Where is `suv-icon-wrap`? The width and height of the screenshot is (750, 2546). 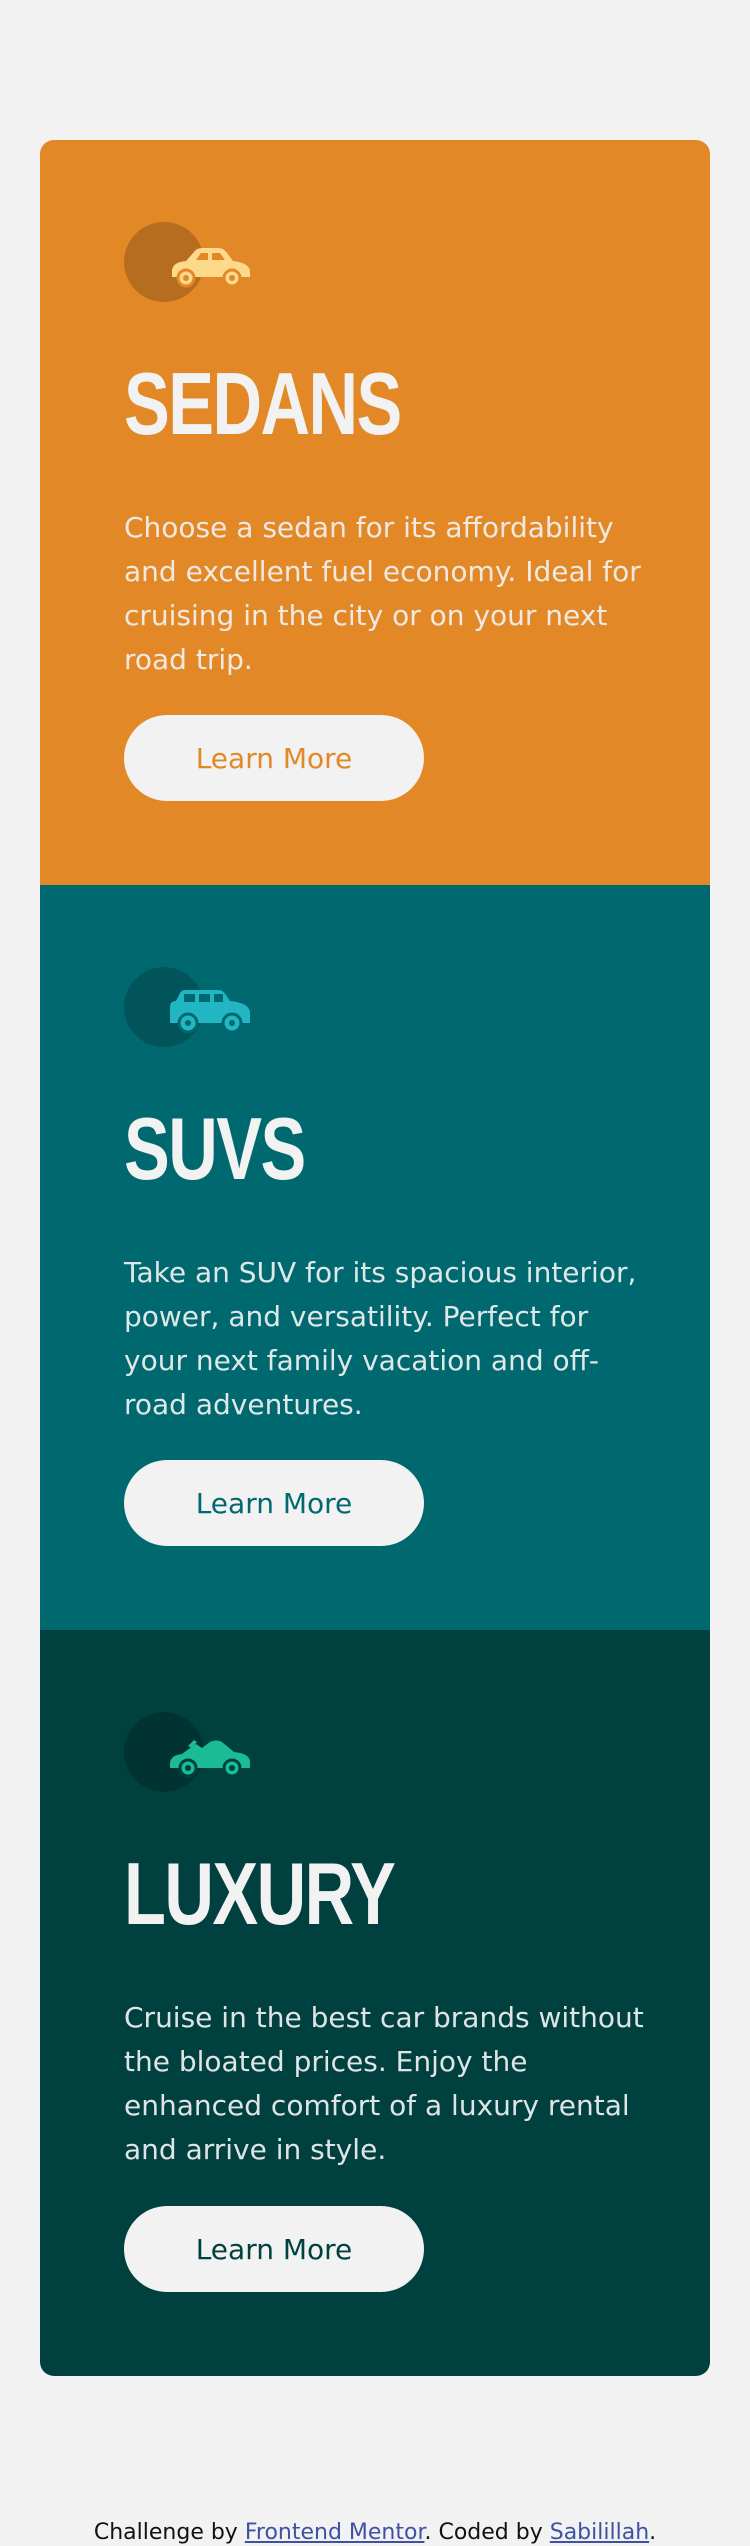 suv-icon-wrap is located at coordinates (189, 1007).